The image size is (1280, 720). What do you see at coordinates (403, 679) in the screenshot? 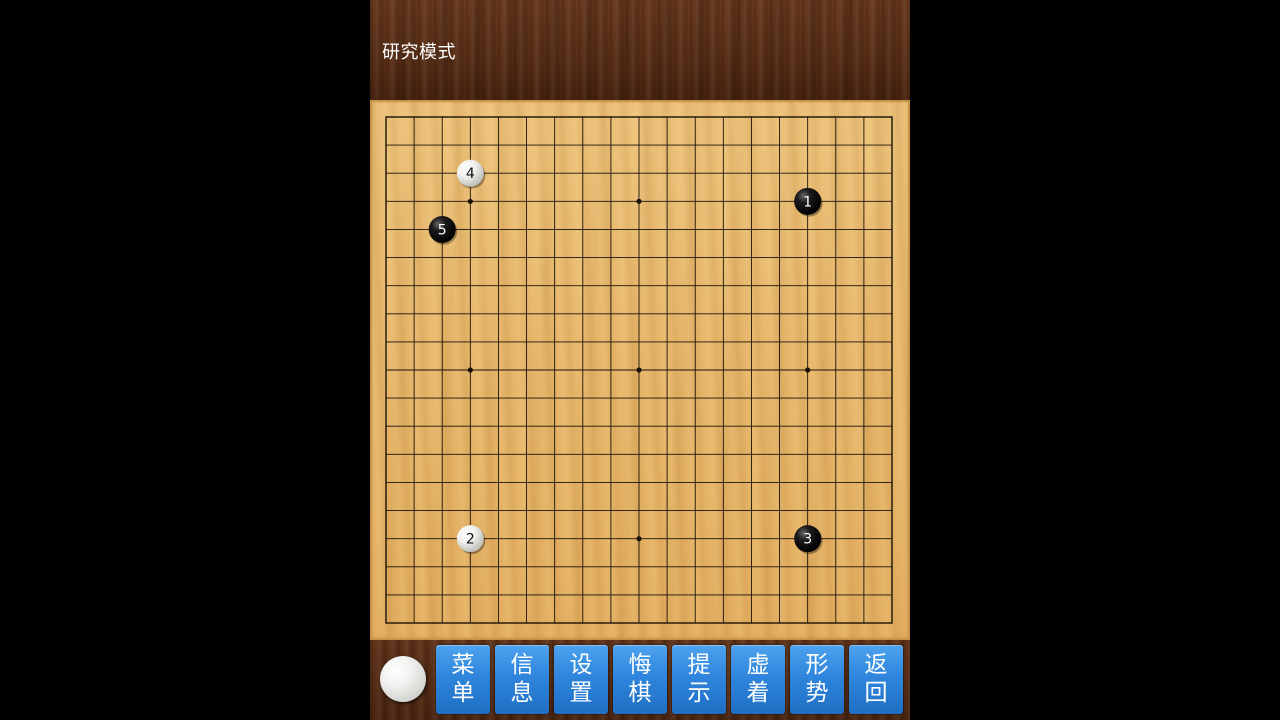
I see `turn-indicator-stone` at bounding box center [403, 679].